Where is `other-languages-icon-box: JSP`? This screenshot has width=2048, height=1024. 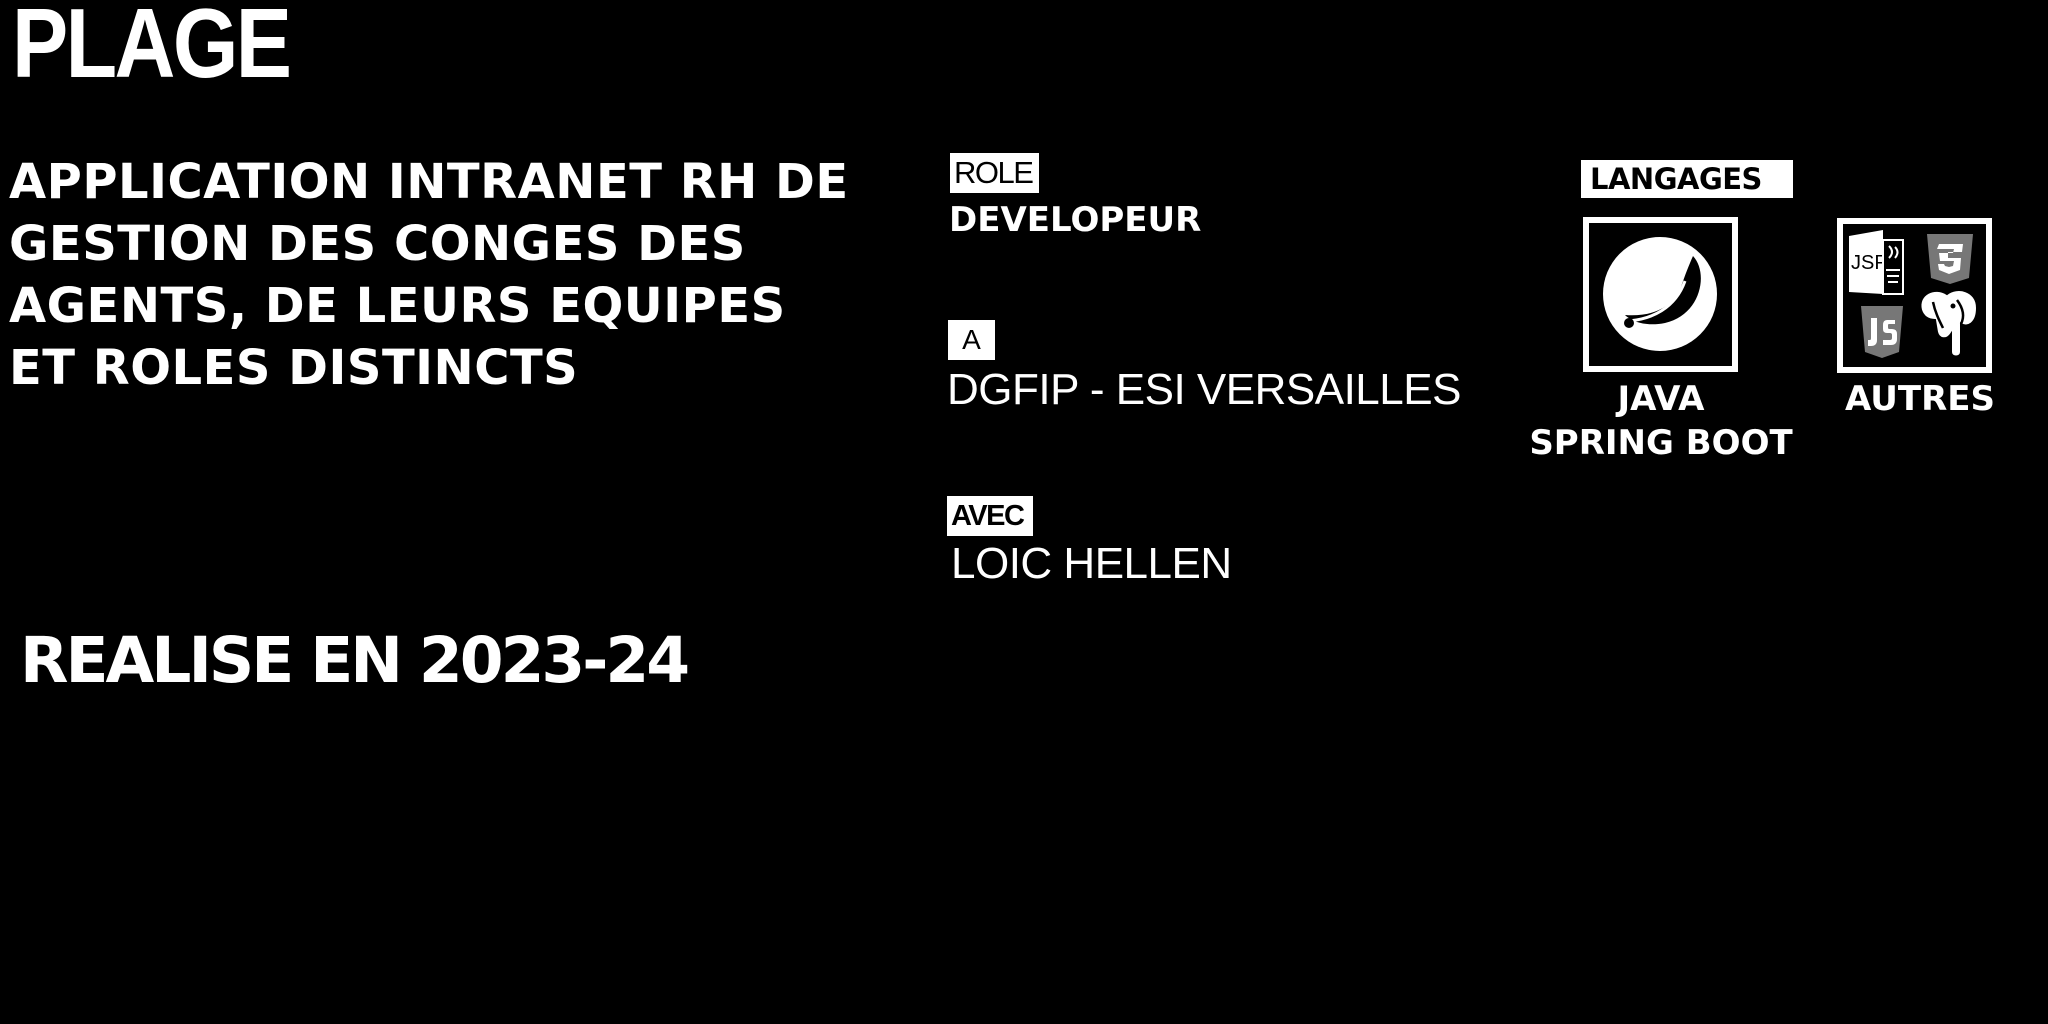
other-languages-icon-box: JSP is located at coordinates (1914, 295).